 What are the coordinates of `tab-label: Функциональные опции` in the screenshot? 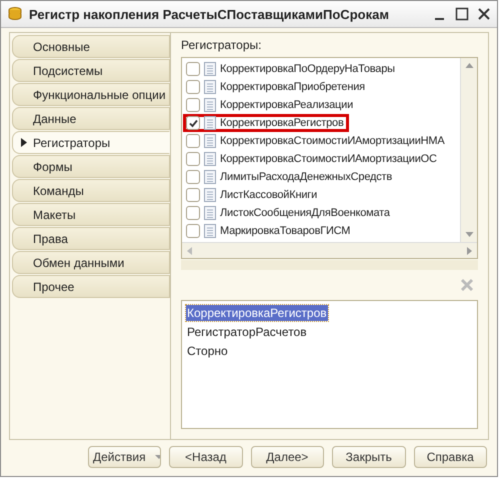 It's located at (99, 95).